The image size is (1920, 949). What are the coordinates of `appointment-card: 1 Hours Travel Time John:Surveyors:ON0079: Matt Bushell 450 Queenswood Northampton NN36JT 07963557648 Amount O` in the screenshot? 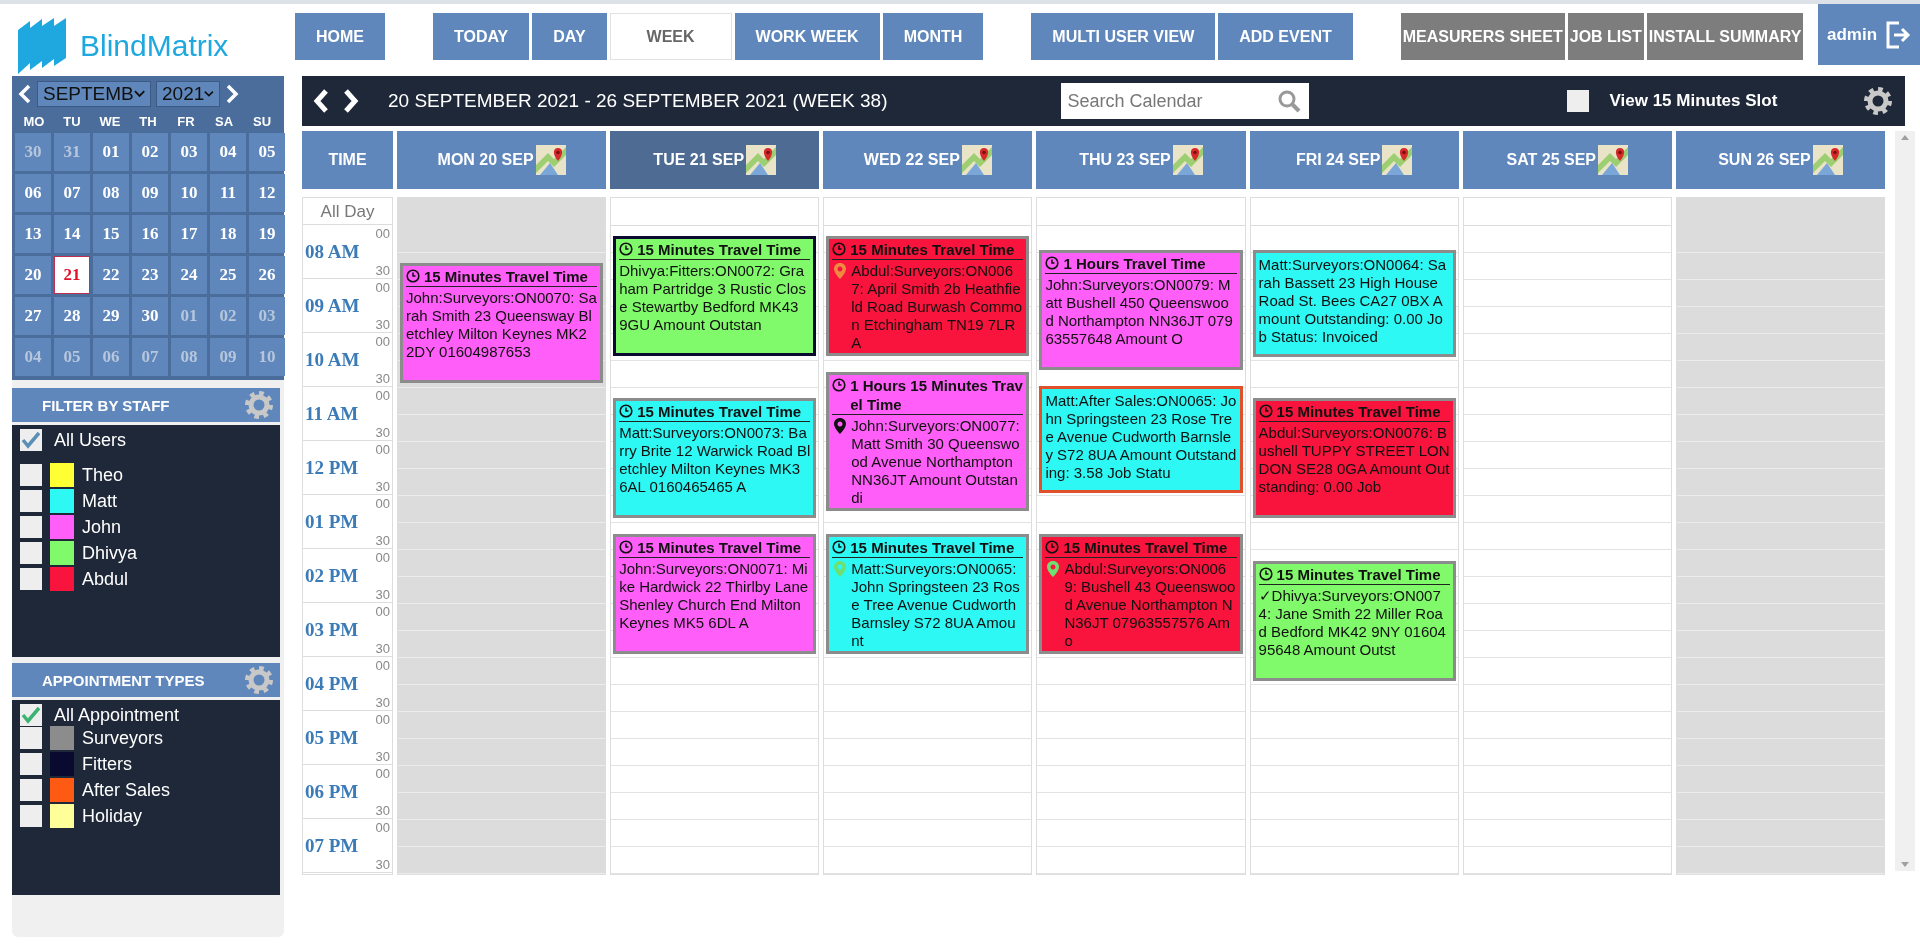 It's located at (1141, 310).